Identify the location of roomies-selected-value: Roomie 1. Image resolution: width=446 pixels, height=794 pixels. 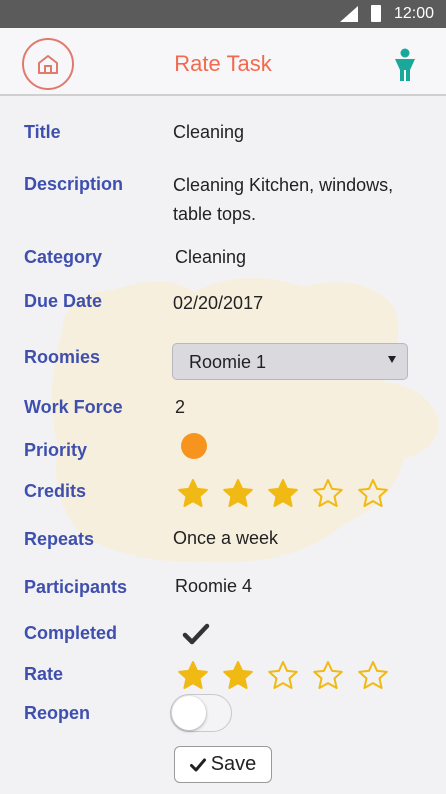
(228, 362).